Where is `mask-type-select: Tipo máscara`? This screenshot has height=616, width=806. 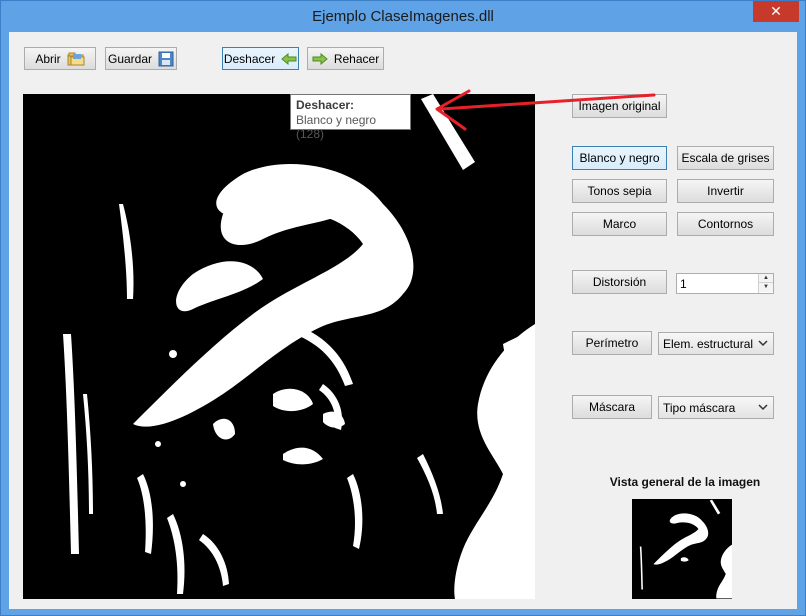
mask-type-select: Tipo máscara is located at coordinates (716, 407).